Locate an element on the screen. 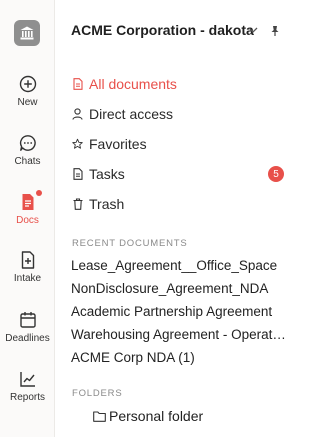 Image resolution: width=320 pixels, height=437 pixels. notification-dot is located at coordinates (38, 193).